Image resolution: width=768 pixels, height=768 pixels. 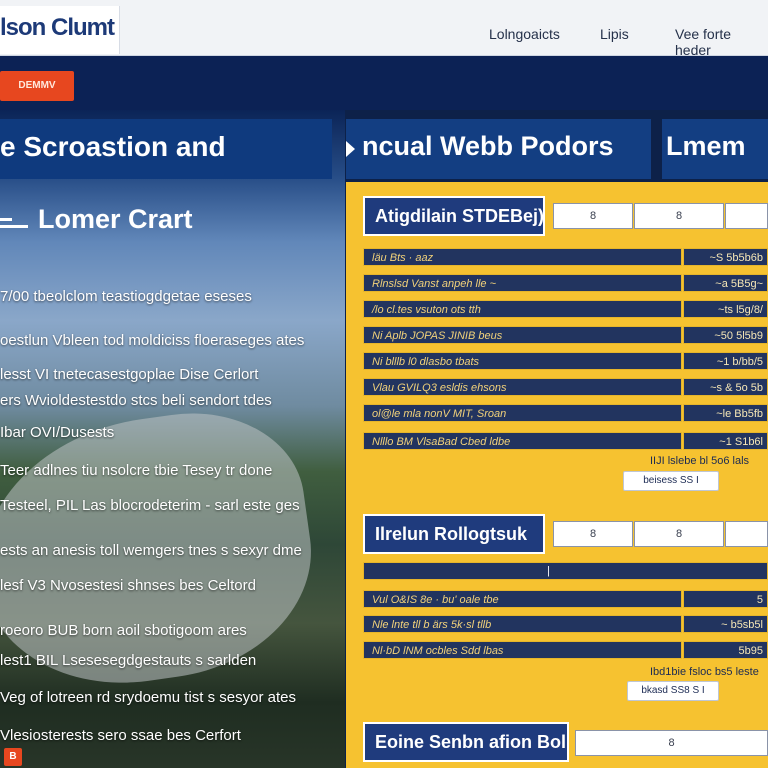 I want to click on hero-title: e Scroastion and, so click(x=113, y=146).